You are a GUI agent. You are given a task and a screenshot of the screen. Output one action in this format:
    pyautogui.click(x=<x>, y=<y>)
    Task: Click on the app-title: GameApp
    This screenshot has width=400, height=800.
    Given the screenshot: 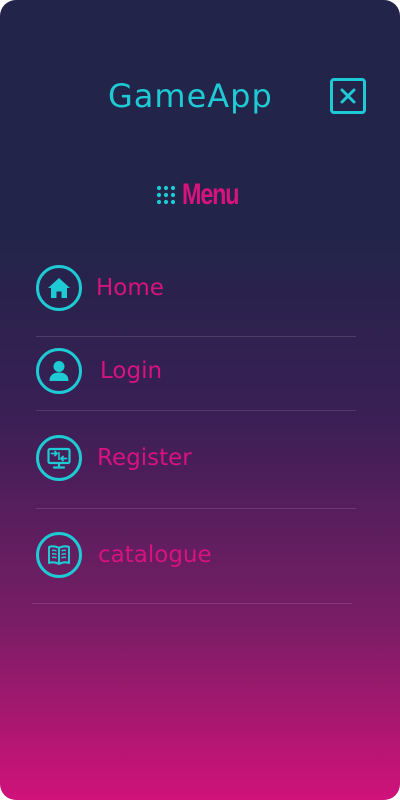 What is the action you would take?
    pyautogui.click(x=190, y=96)
    